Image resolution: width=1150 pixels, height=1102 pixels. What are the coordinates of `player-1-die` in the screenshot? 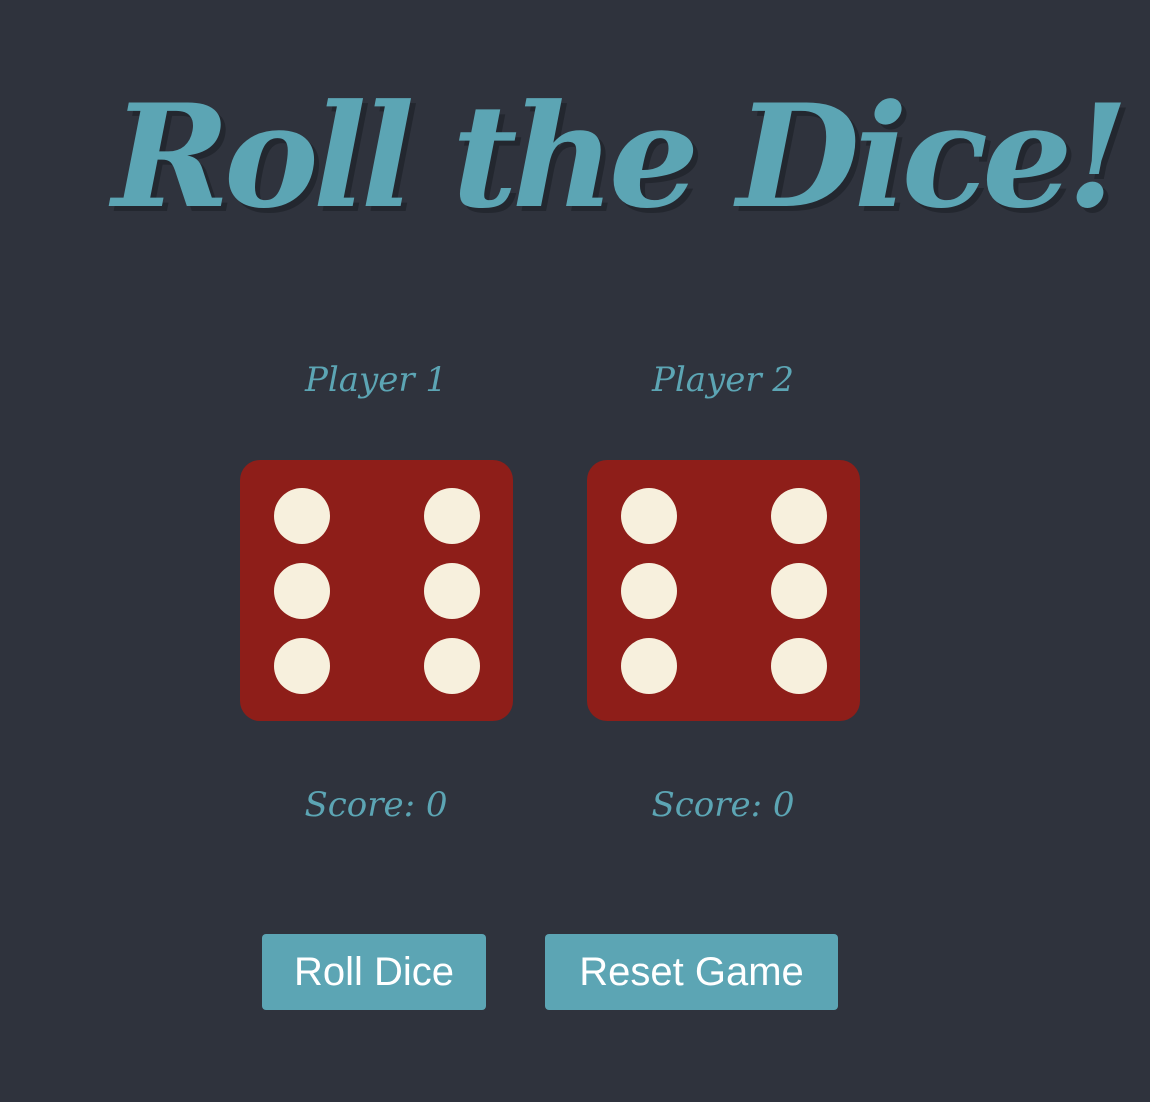 It's located at (376, 590).